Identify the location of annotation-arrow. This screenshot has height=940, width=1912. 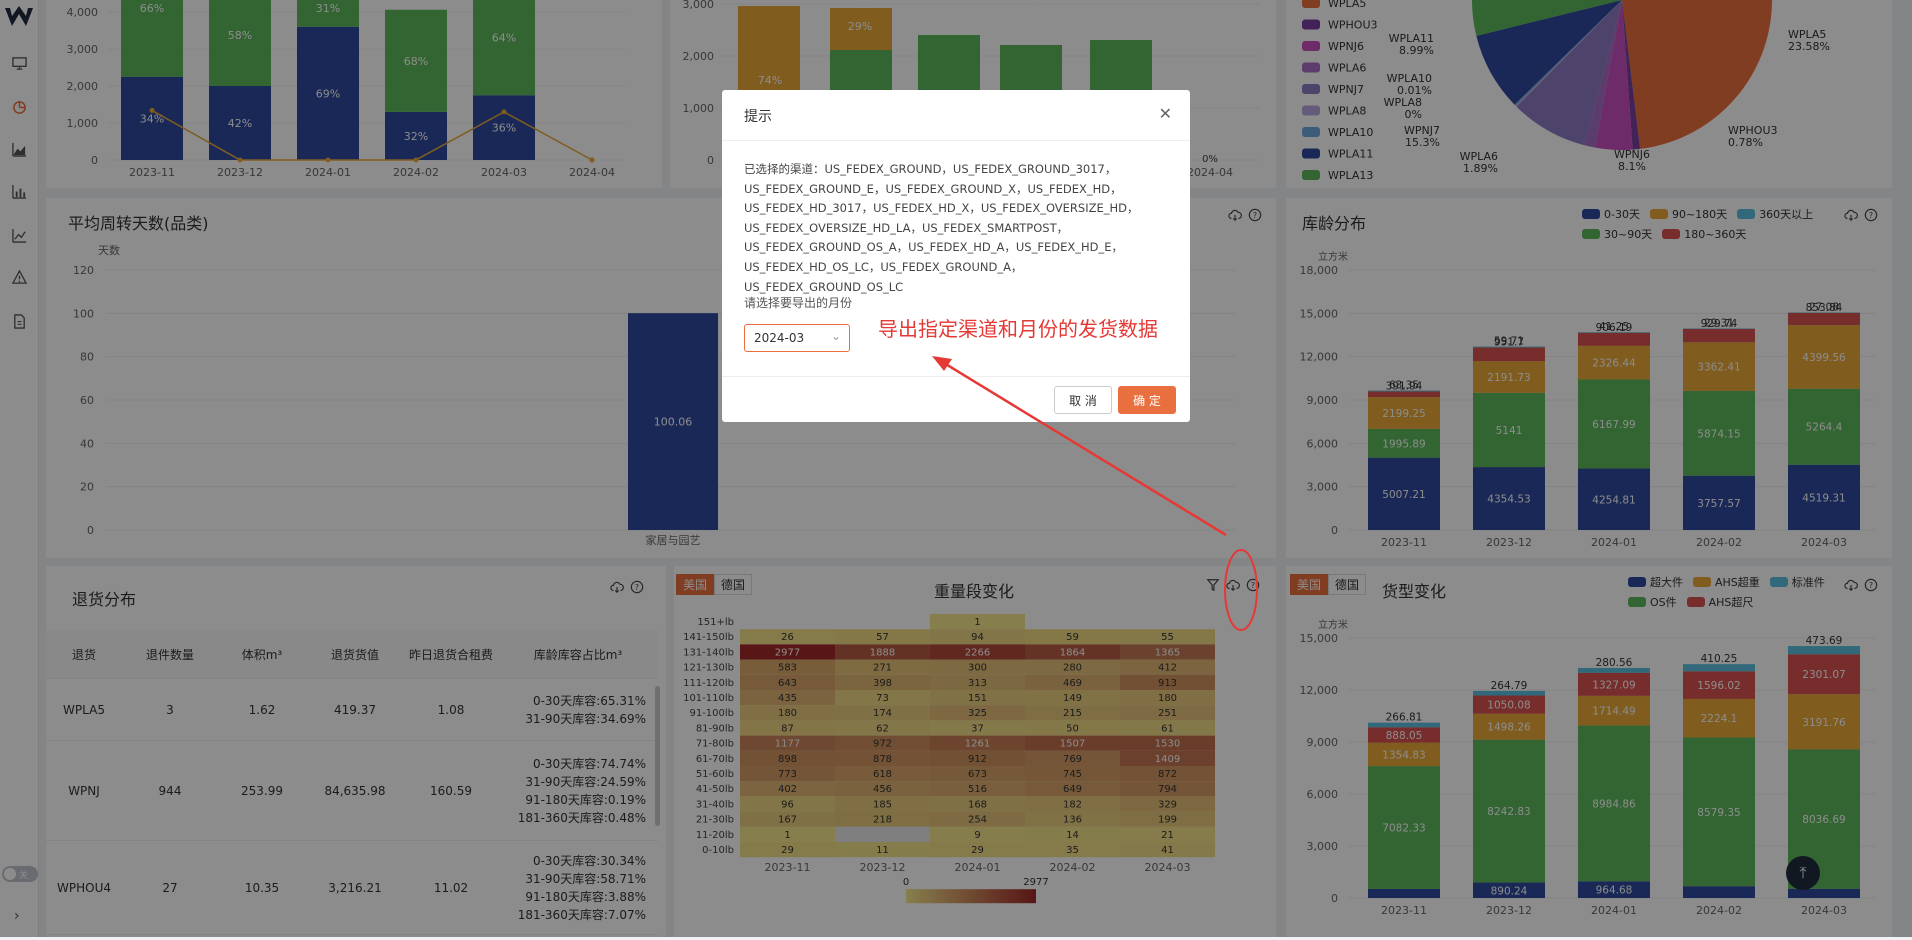
(1085, 449).